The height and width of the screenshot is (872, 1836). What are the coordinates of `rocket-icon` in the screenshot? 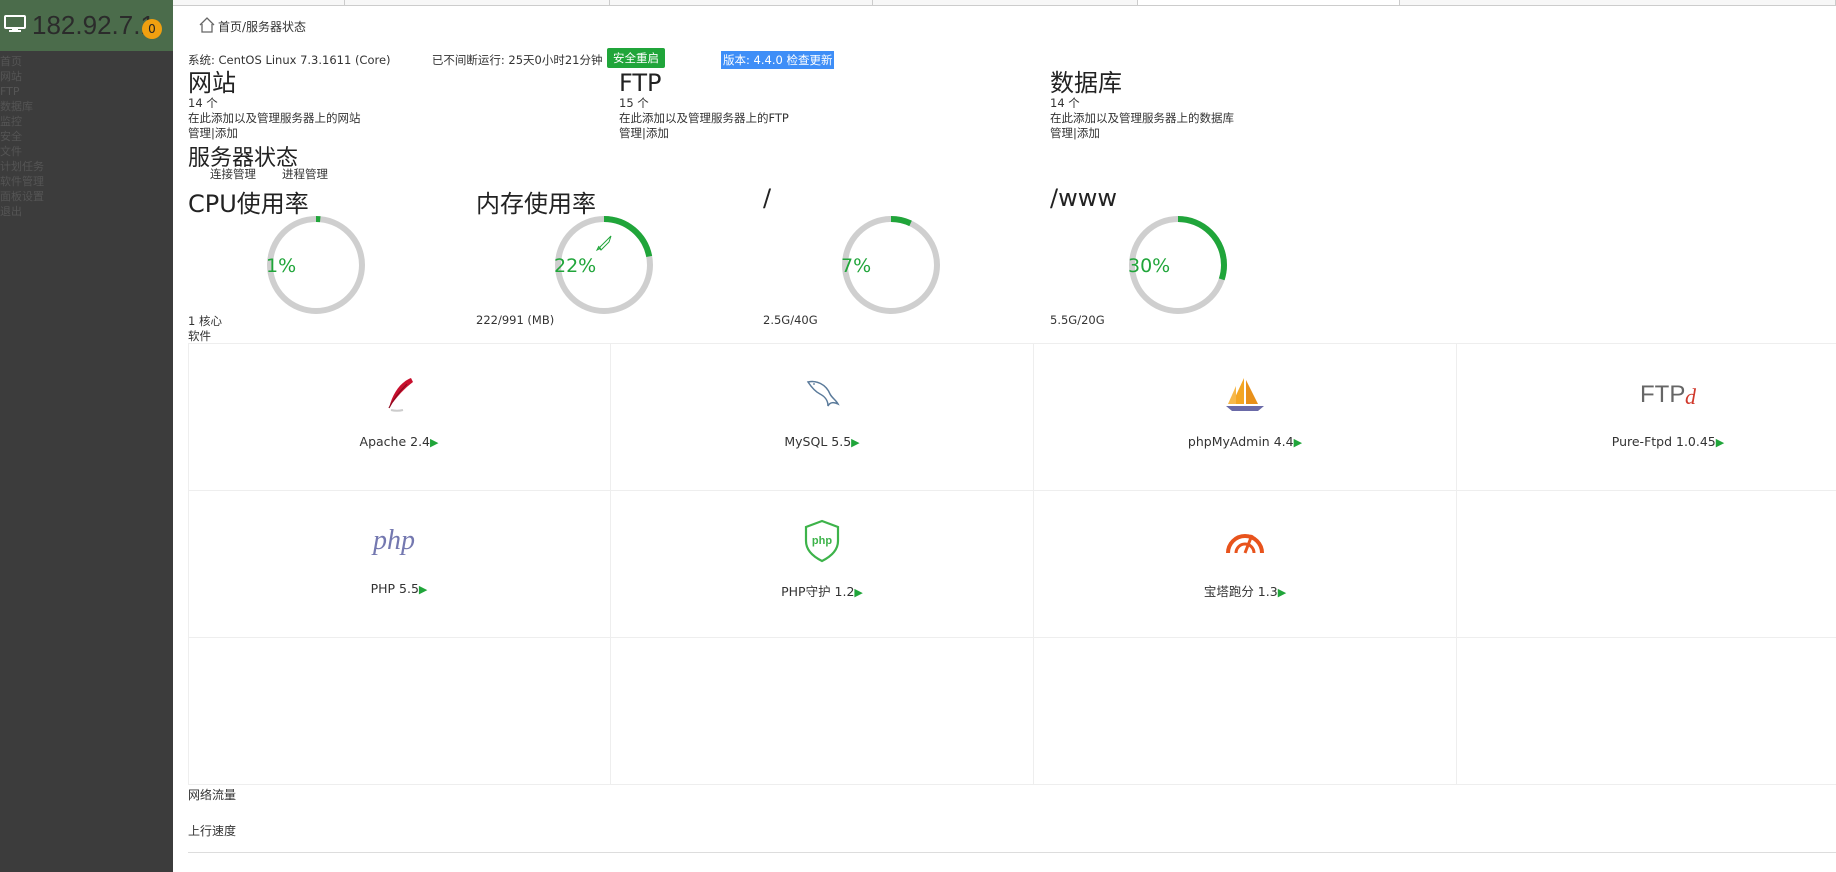 It's located at (603, 243).